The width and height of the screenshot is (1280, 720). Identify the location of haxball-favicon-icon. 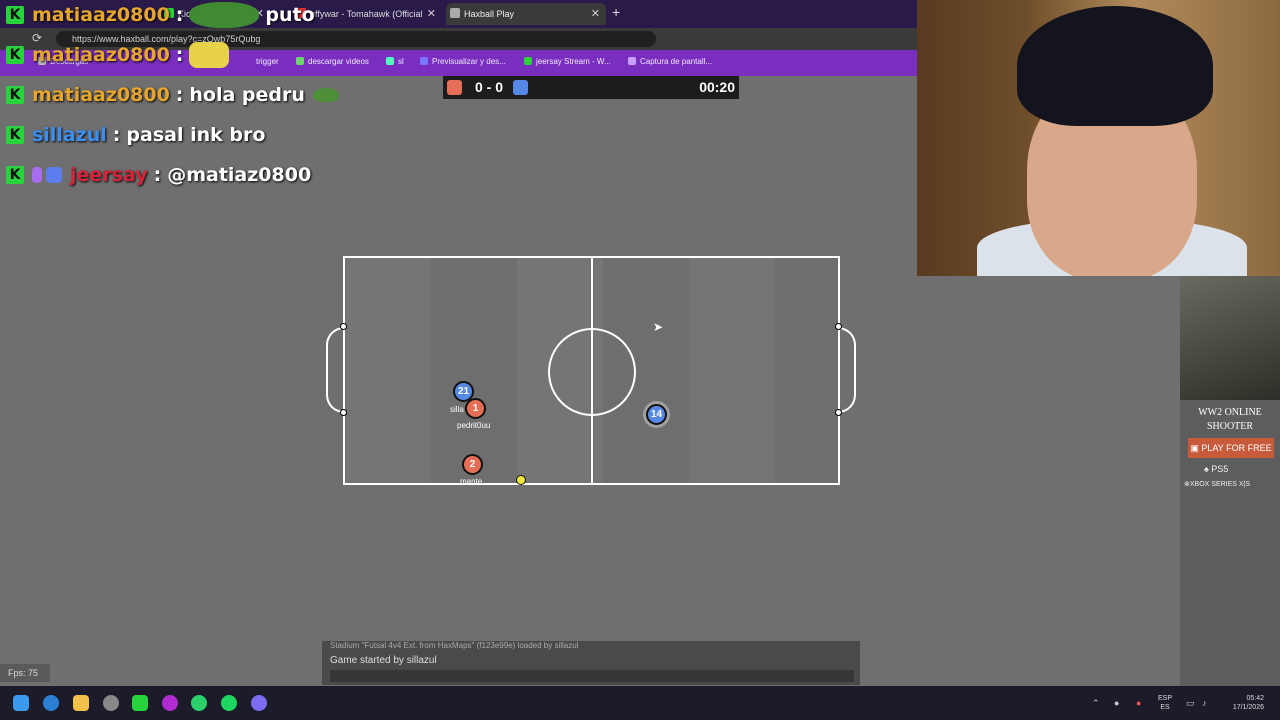
(455, 13).